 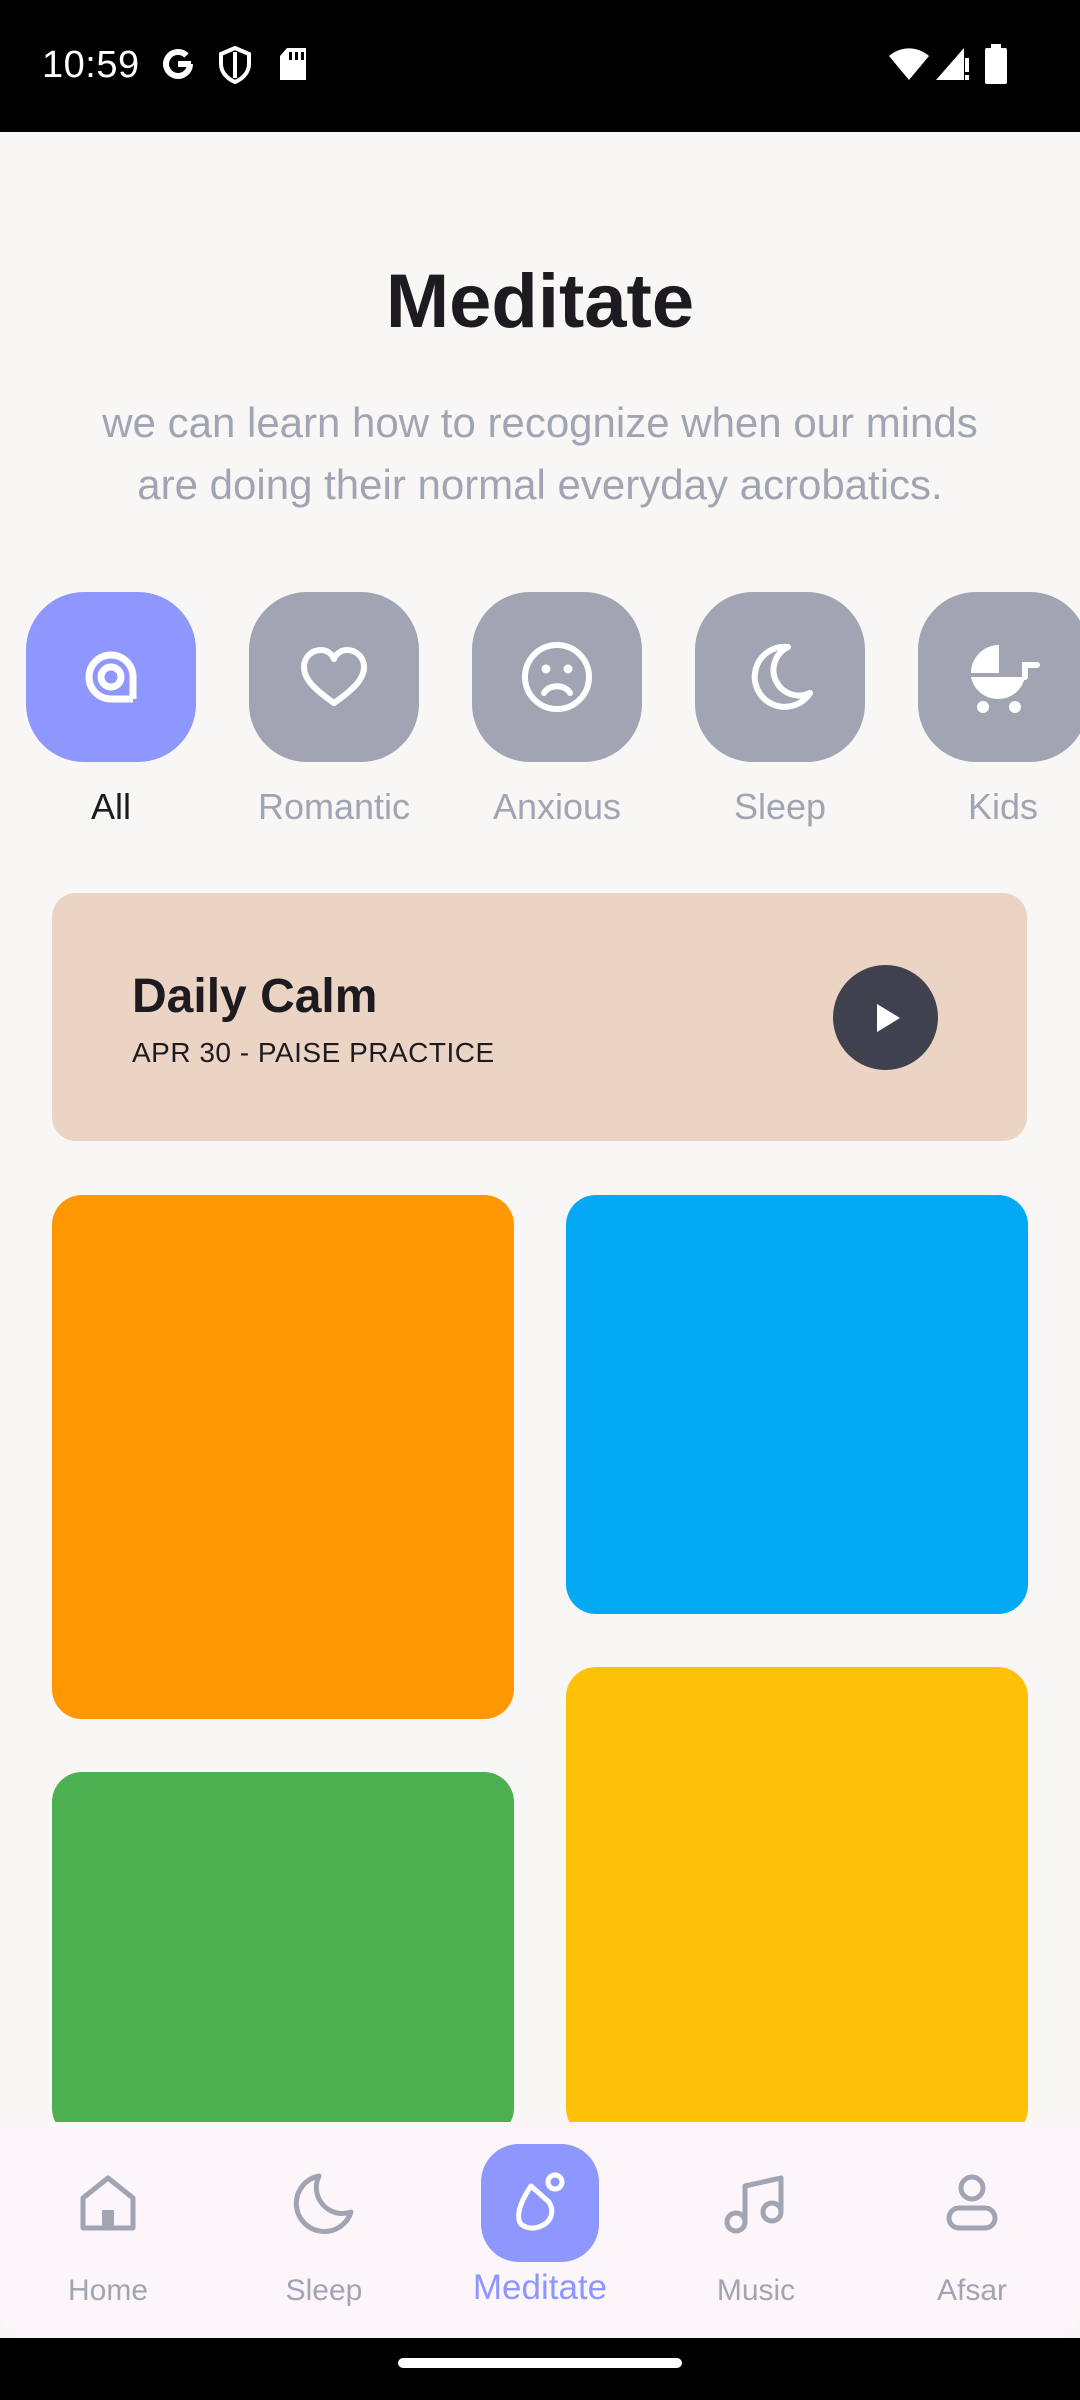 I want to click on play-icon, so click(x=888, y=1017).